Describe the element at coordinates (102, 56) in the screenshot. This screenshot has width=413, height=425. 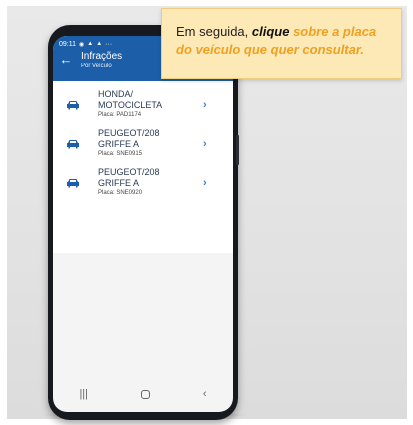
I see `page-title: Infrações` at that location.